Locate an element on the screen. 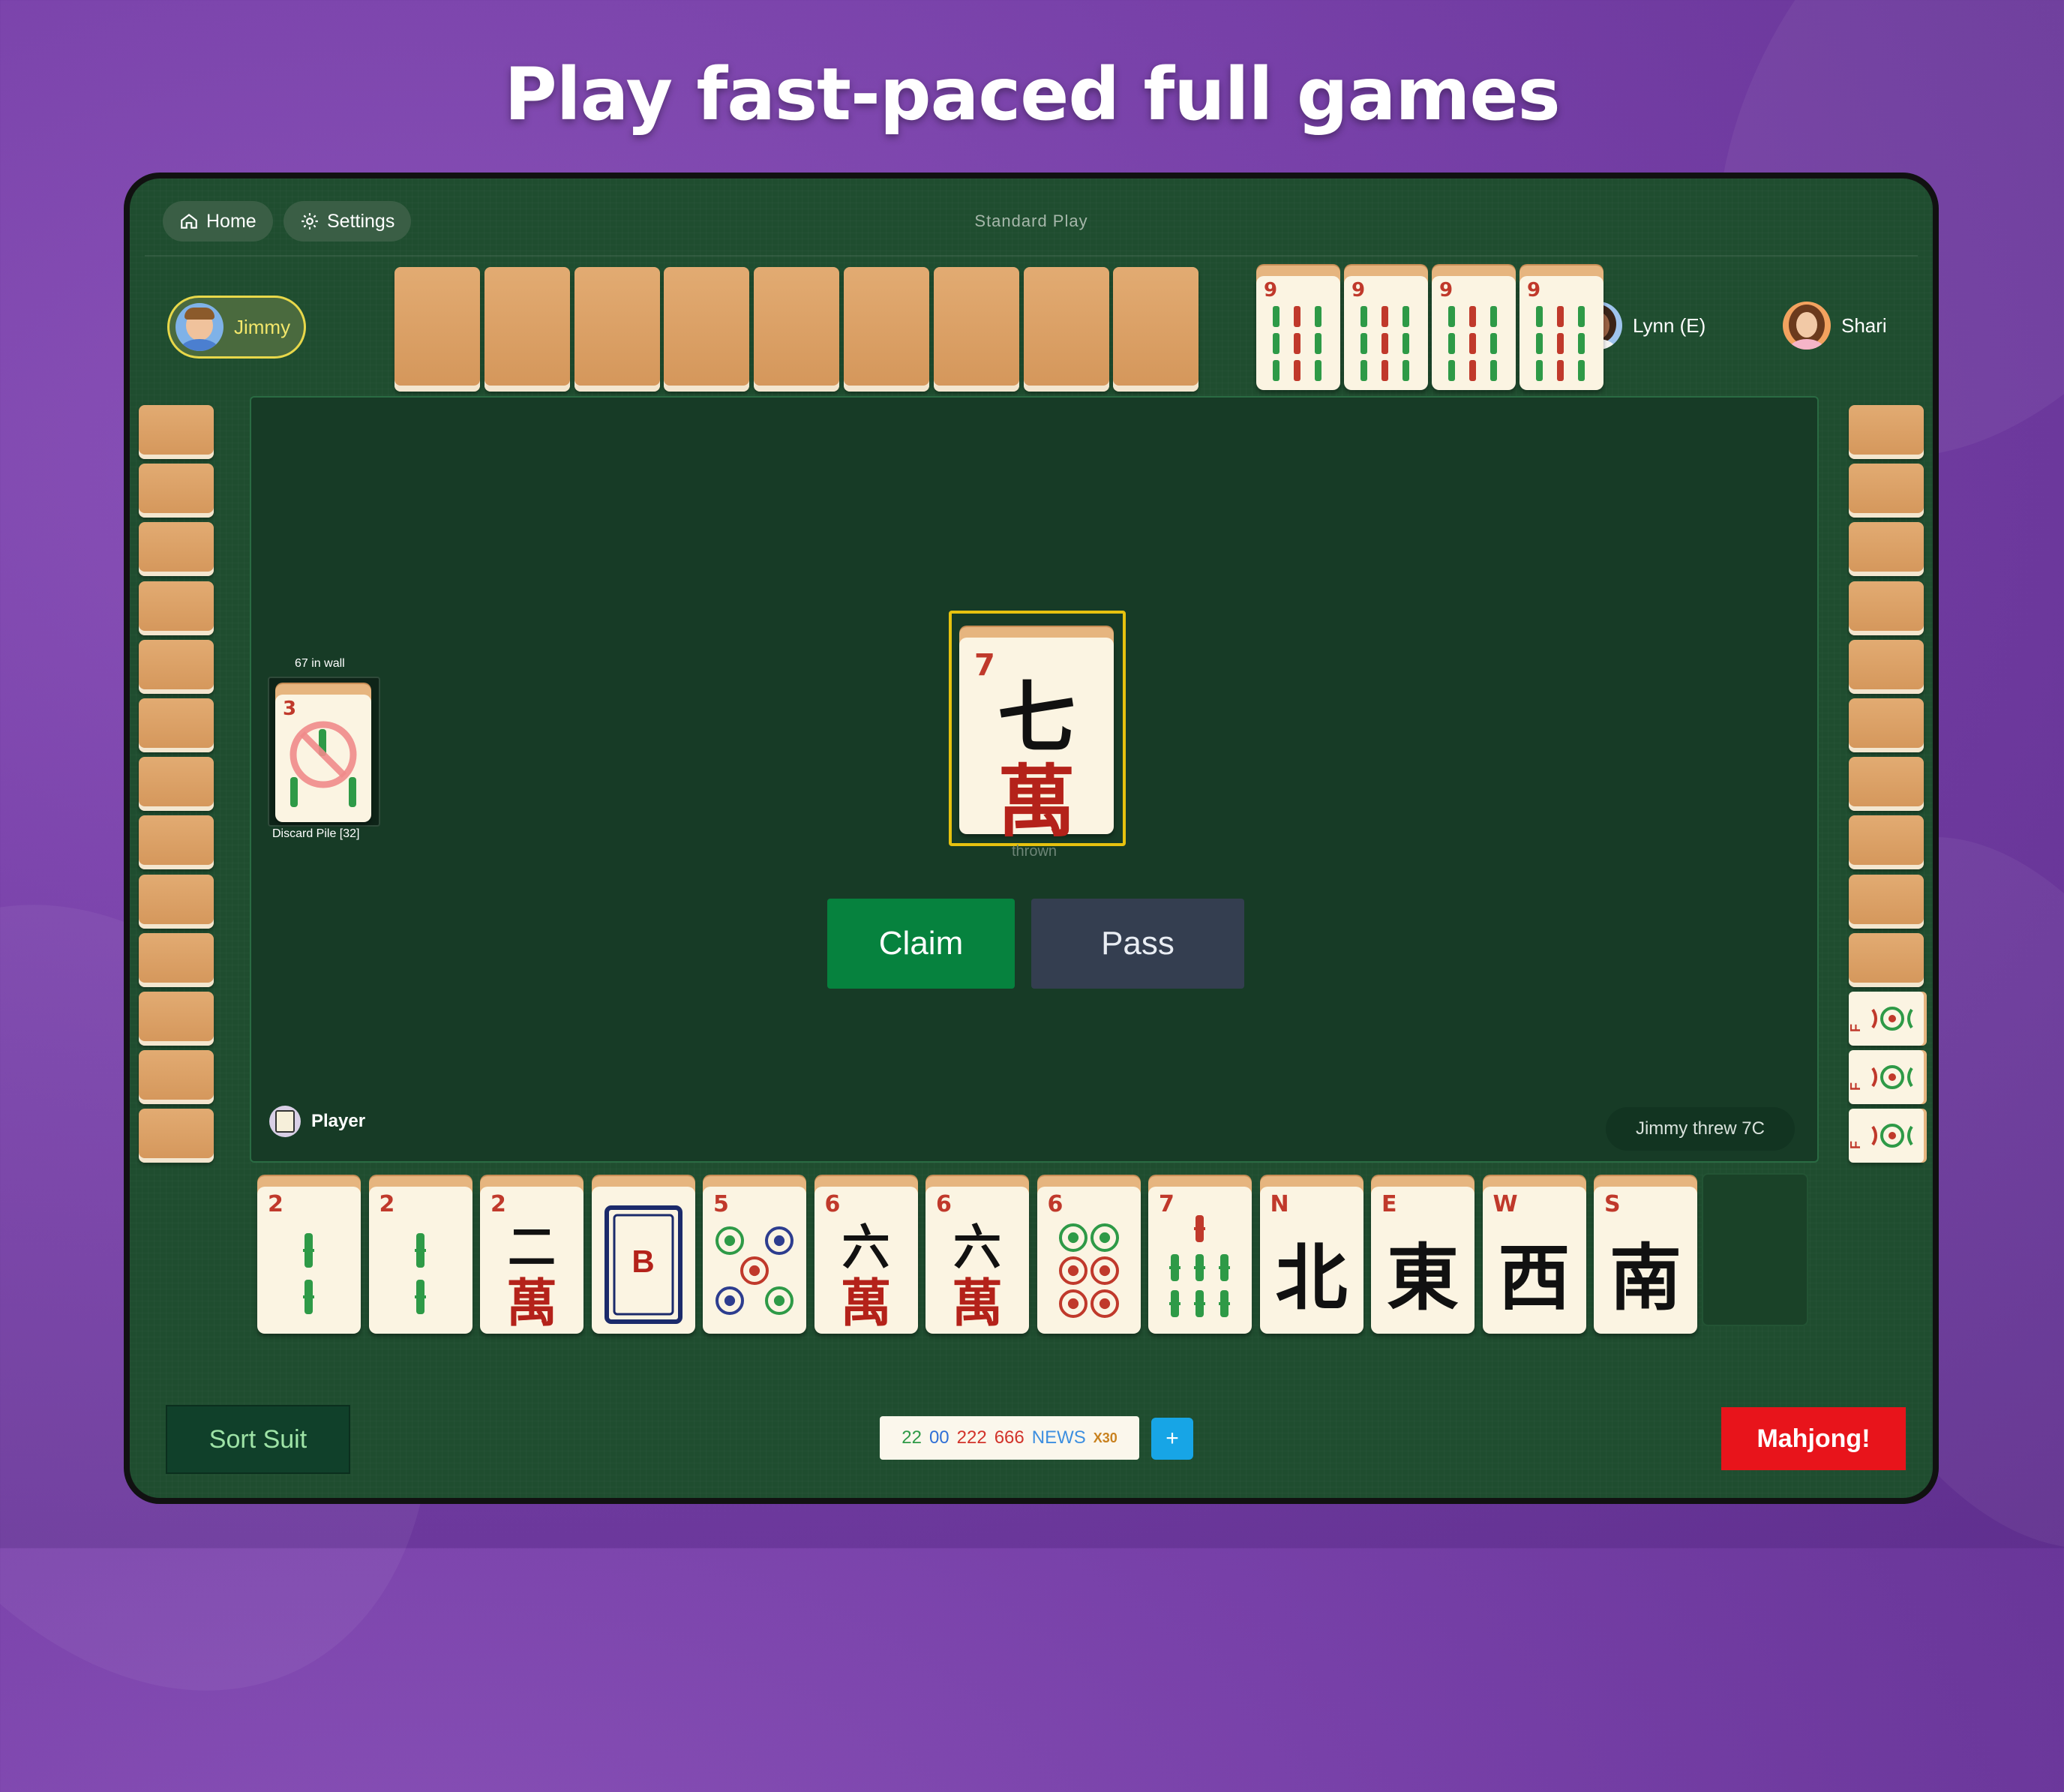  pattern-token: 22 is located at coordinates (912, 1437).